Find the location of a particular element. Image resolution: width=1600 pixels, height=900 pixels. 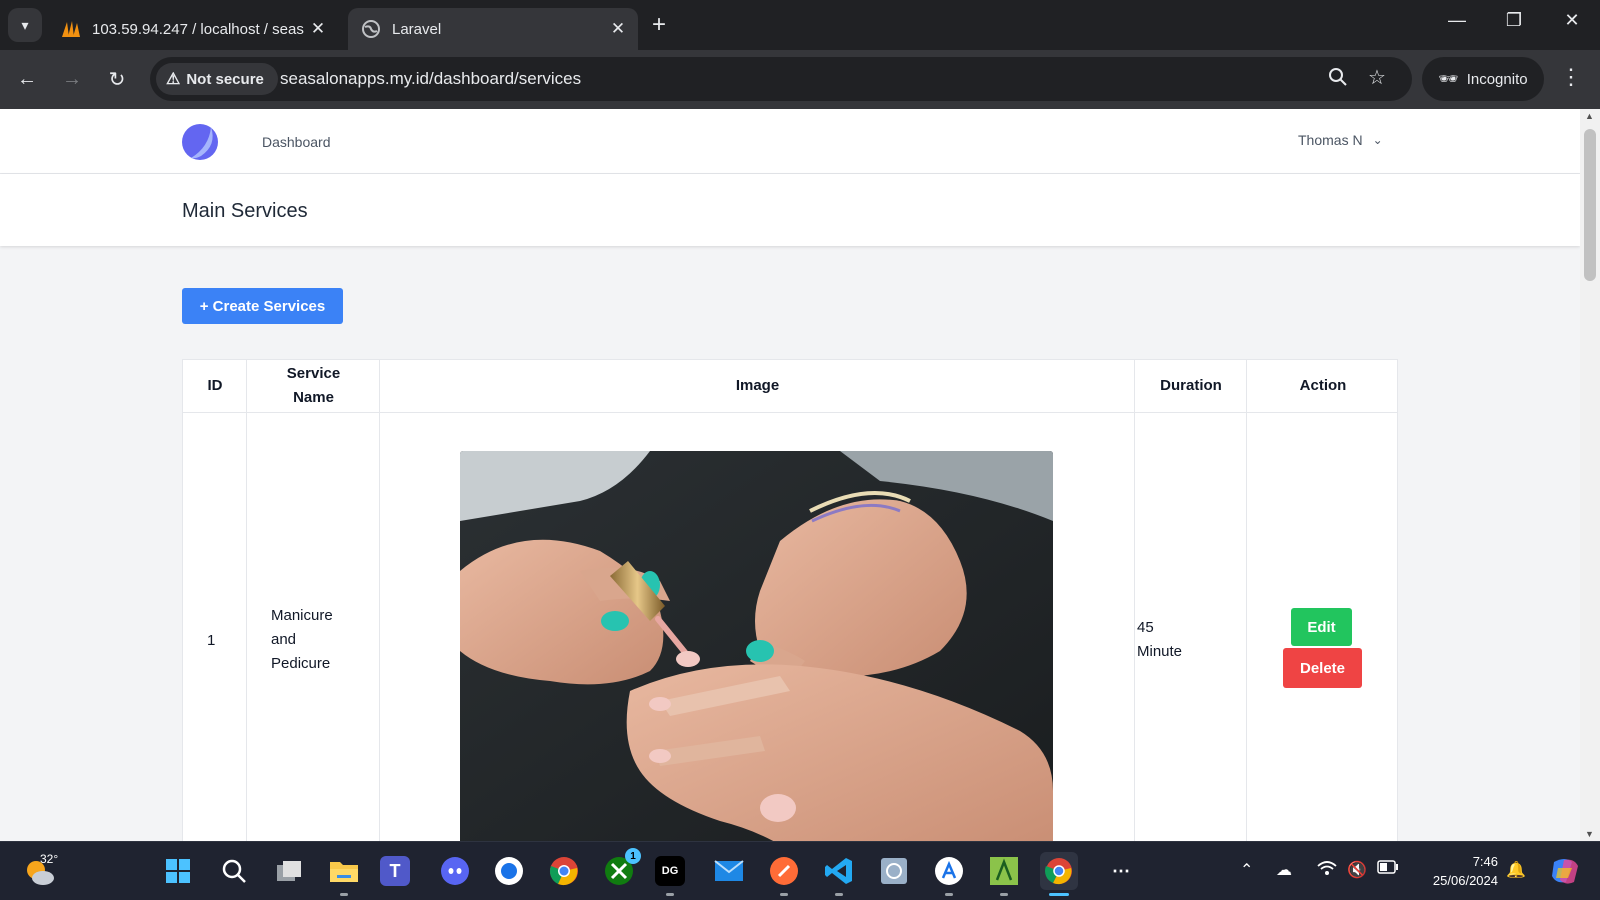

weather-widget: 32° is located at coordinates (42, 870).